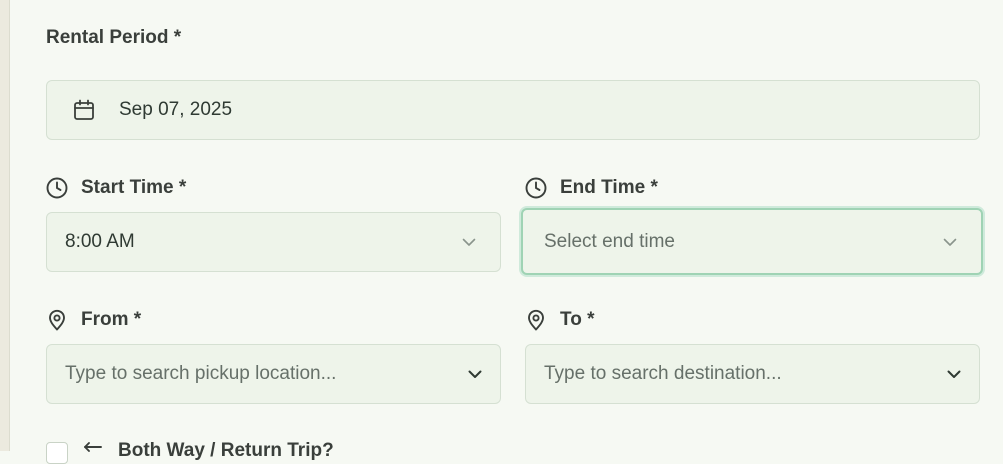 The height and width of the screenshot is (464, 1003). I want to click on to-label-text: To *, so click(577, 319).